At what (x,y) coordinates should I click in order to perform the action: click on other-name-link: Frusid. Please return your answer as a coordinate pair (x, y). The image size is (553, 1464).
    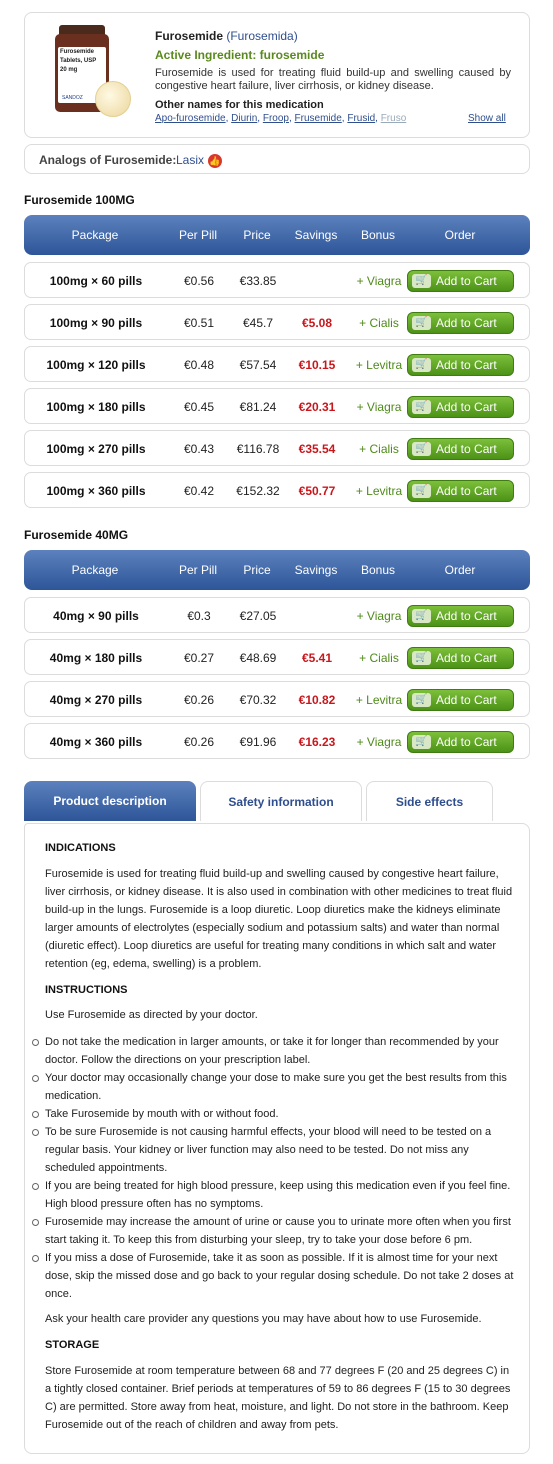
    Looking at the image, I should click on (361, 118).